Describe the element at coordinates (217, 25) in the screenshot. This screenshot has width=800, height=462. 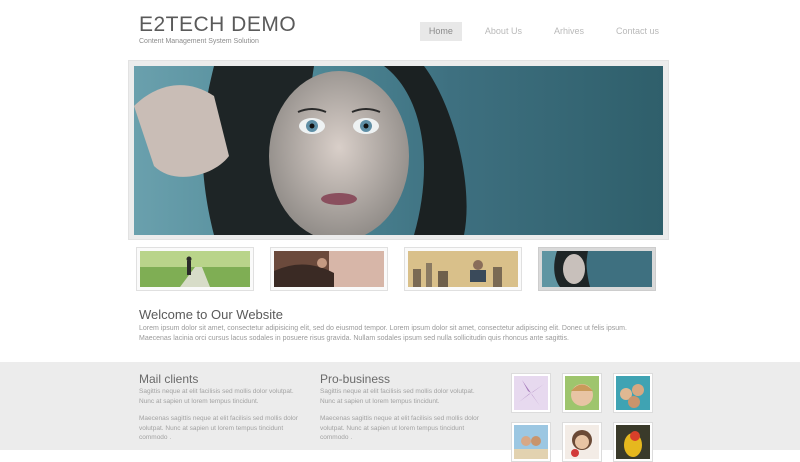
I see `site-title: E2TECH DEMO` at that location.